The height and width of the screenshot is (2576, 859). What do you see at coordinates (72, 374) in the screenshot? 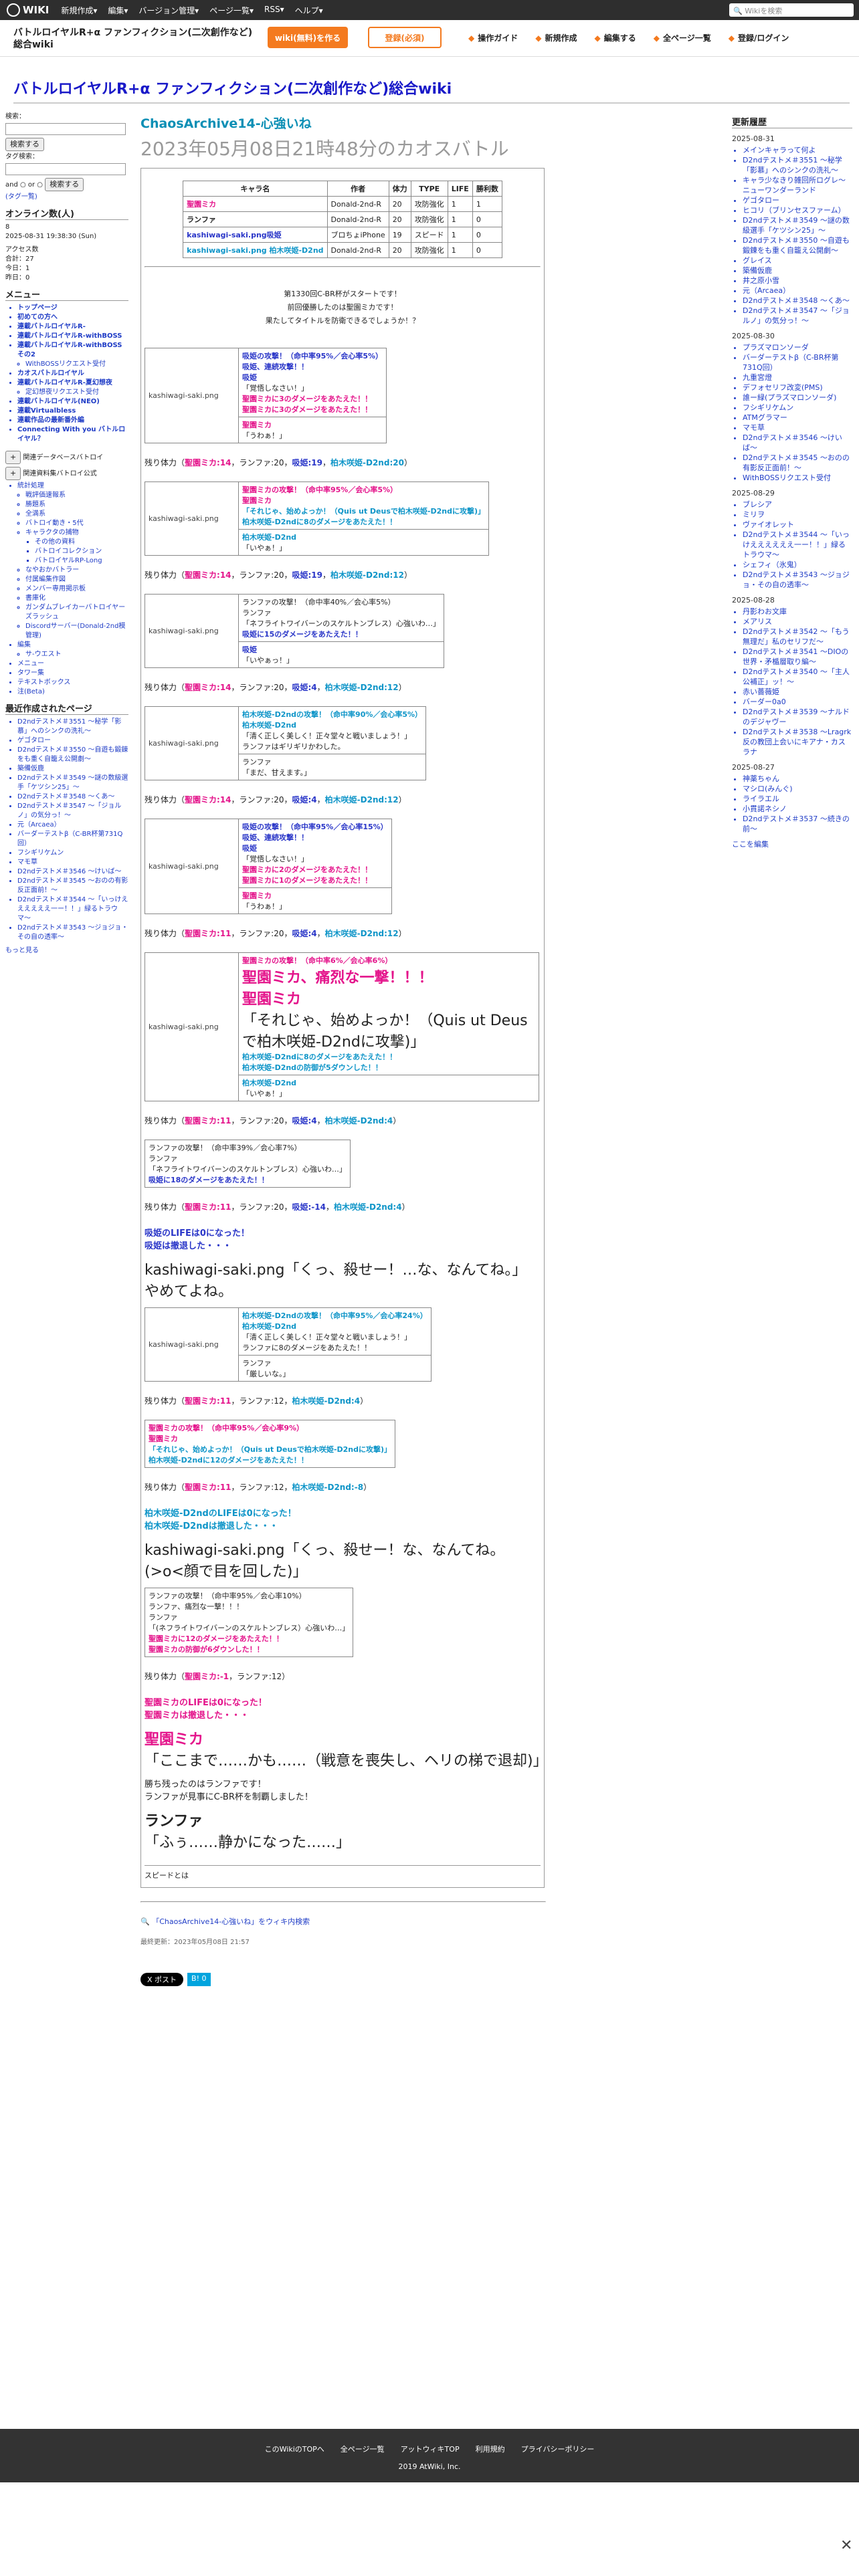
I see `menu-item: カオスバトルロイヤル` at bounding box center [72, 374].